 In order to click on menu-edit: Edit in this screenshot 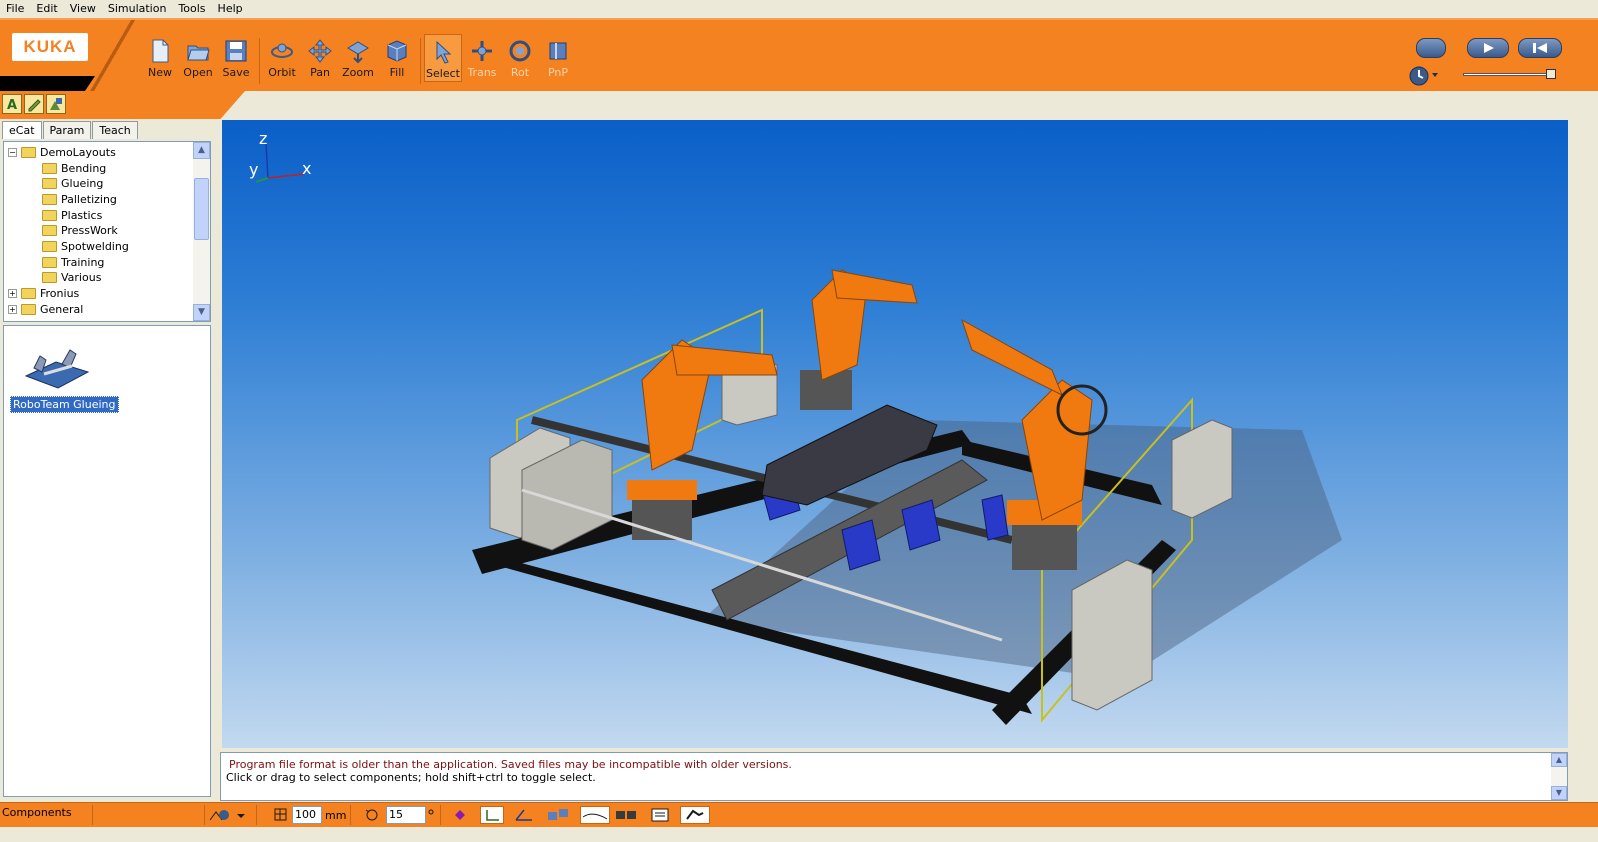, I will do `click(46, 8)`.